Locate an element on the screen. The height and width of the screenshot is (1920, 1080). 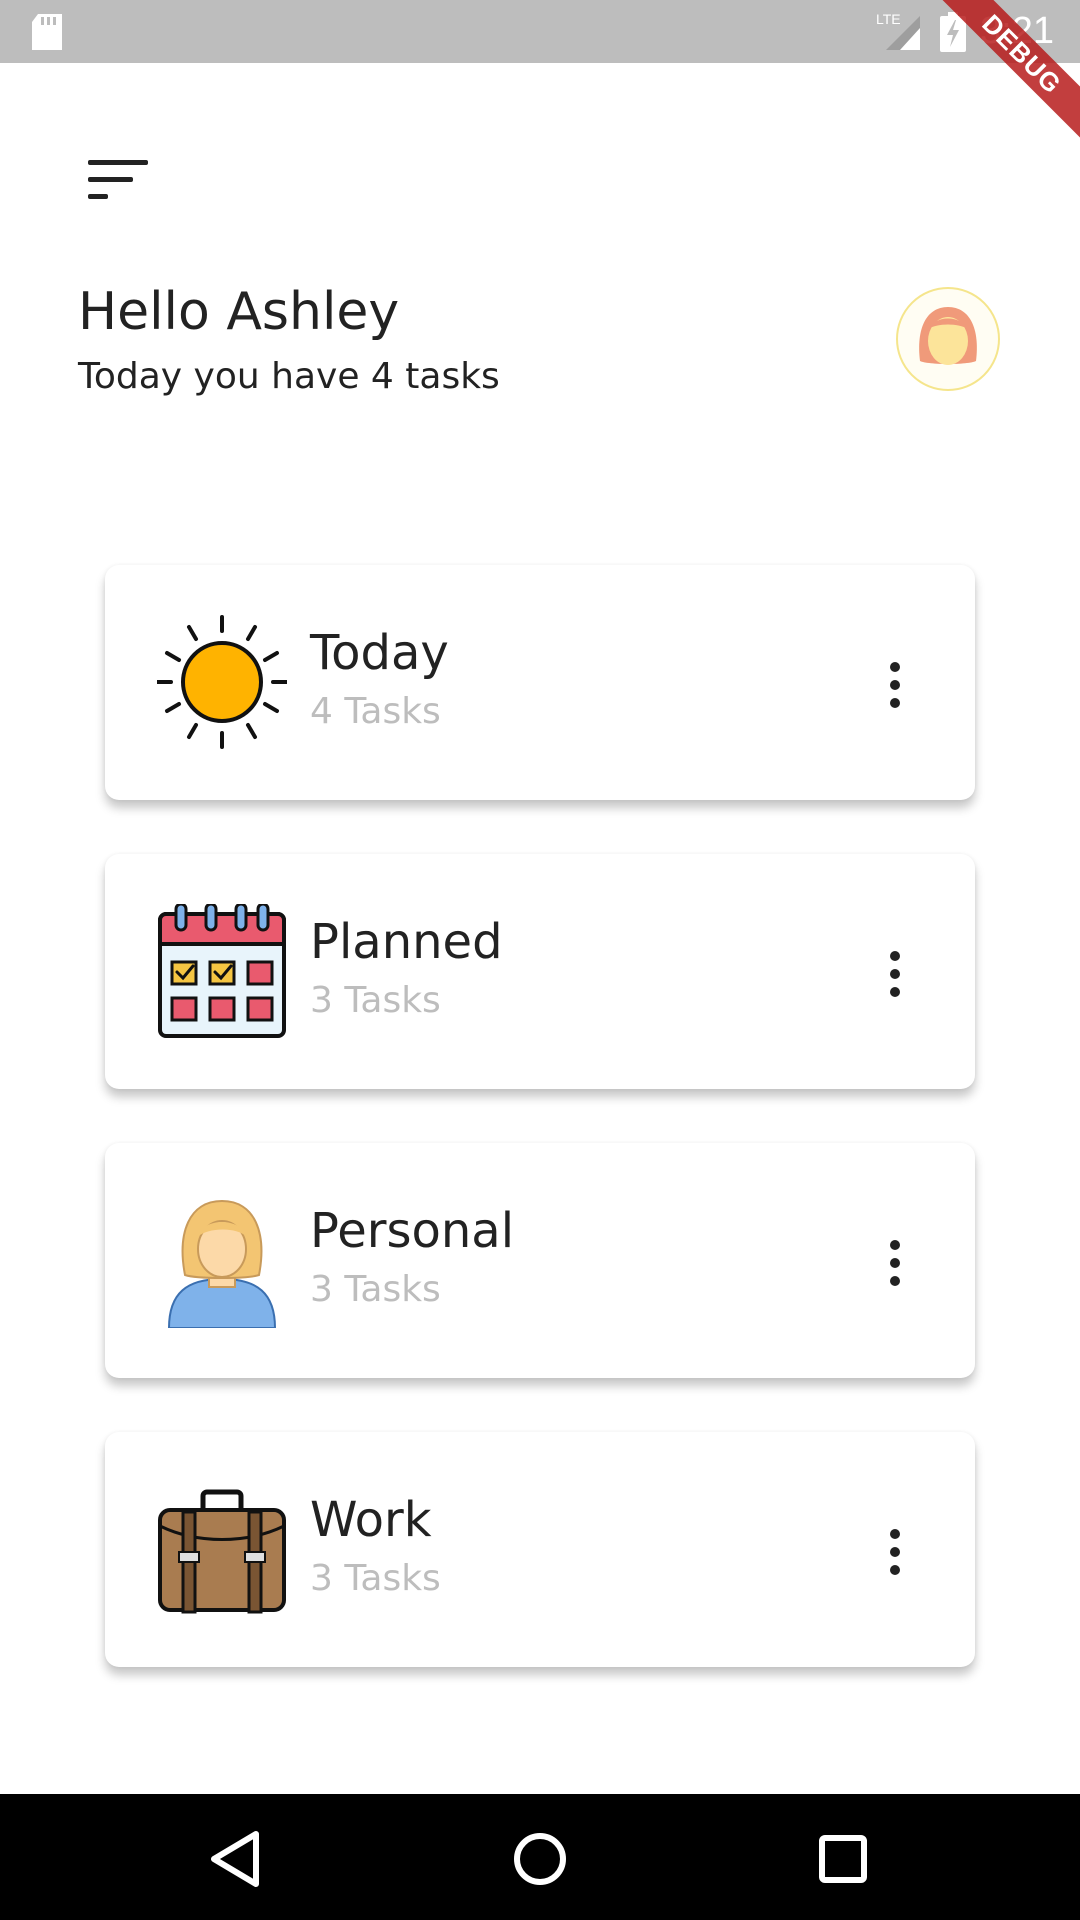
briefcase-icon is located at coordinates (222, 1551).